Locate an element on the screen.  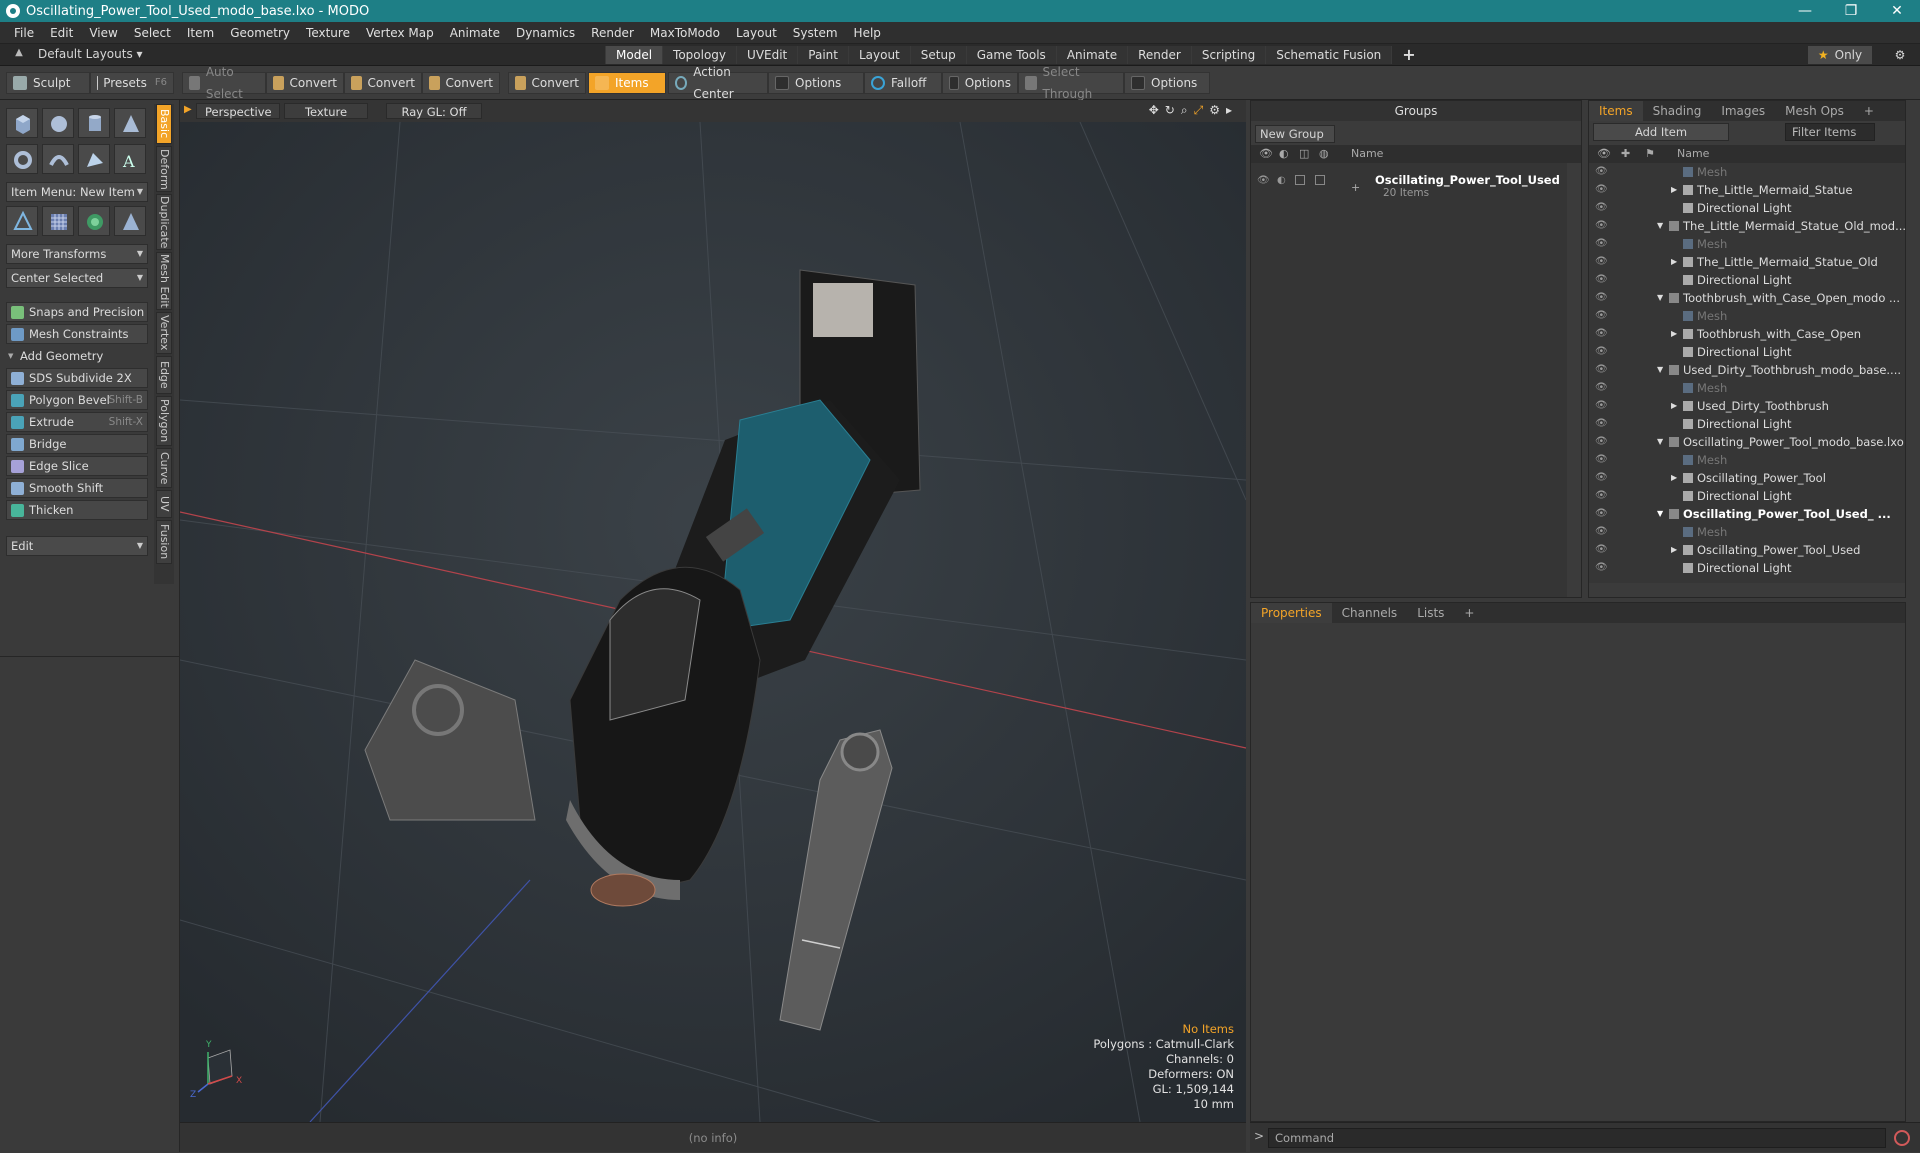
minimize-button: — is located at coordinates (1805, 11).